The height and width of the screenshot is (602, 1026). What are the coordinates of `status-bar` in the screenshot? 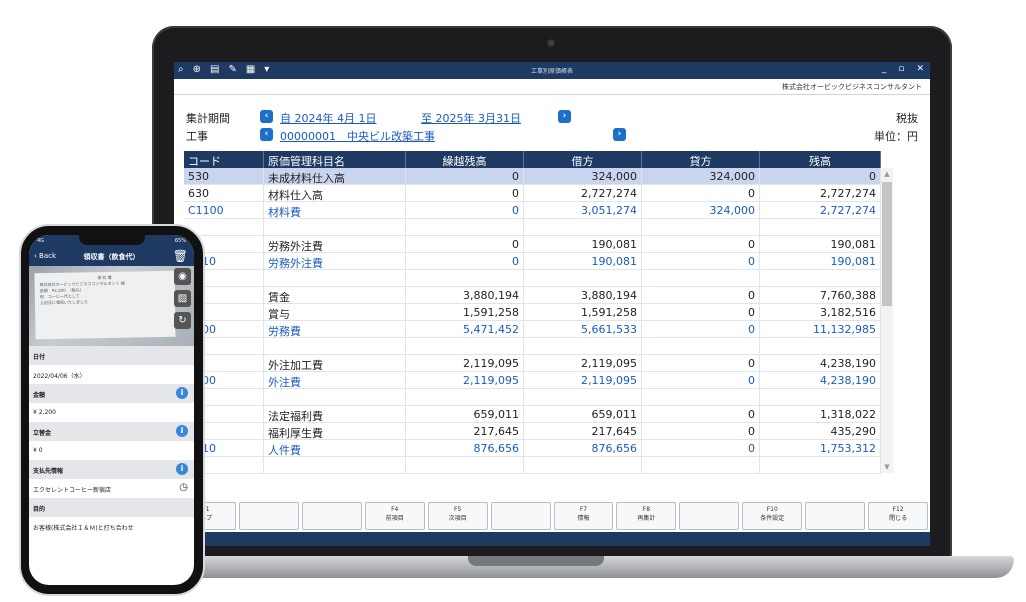 It's located at (552, 539).